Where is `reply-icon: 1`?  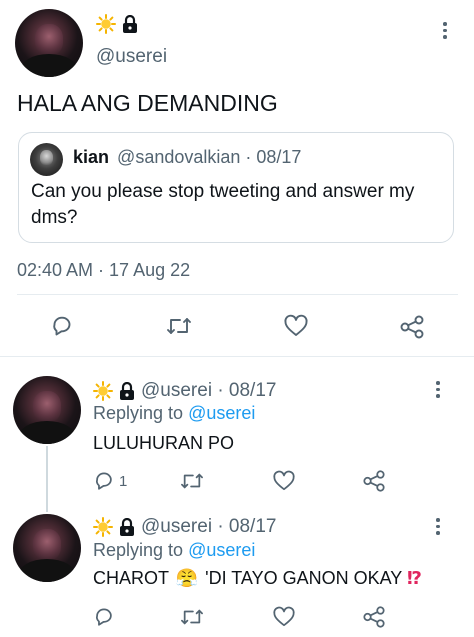 reply-icon: 1 is located at coordinates (110, 481).